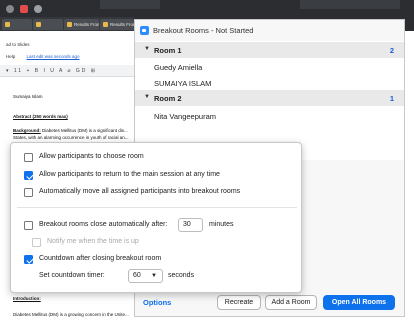  Describe the element at coordinates (145, 276) in the screenshot. I see `countdown-seconds-select: 60 ▼` at that location.